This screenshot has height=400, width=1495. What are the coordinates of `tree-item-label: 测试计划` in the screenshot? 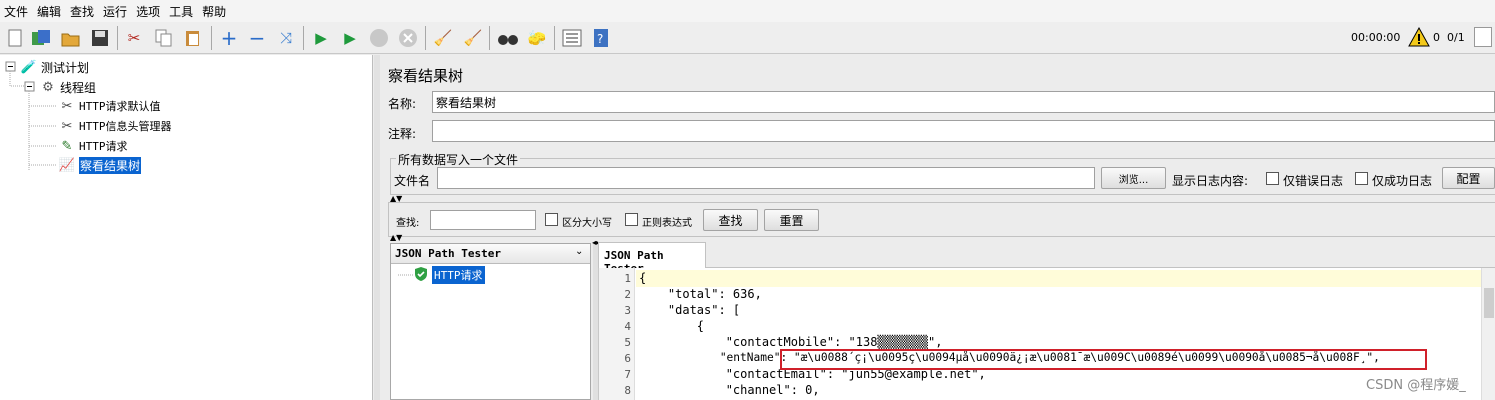 It's located at (65, 67).